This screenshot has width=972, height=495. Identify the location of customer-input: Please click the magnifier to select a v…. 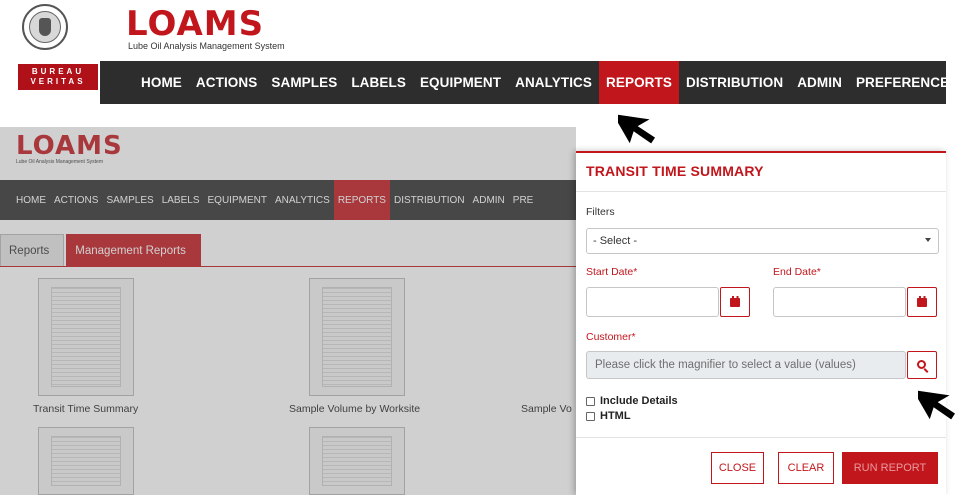
(746, 365).